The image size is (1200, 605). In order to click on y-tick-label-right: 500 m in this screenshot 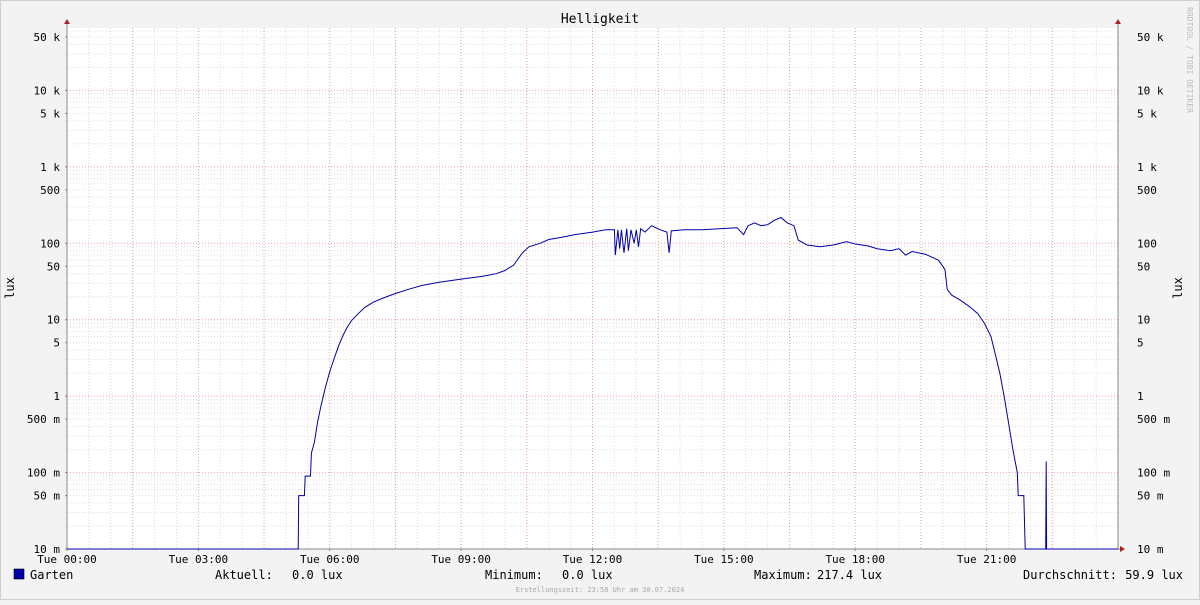, I will do `click(1153, 419)`.